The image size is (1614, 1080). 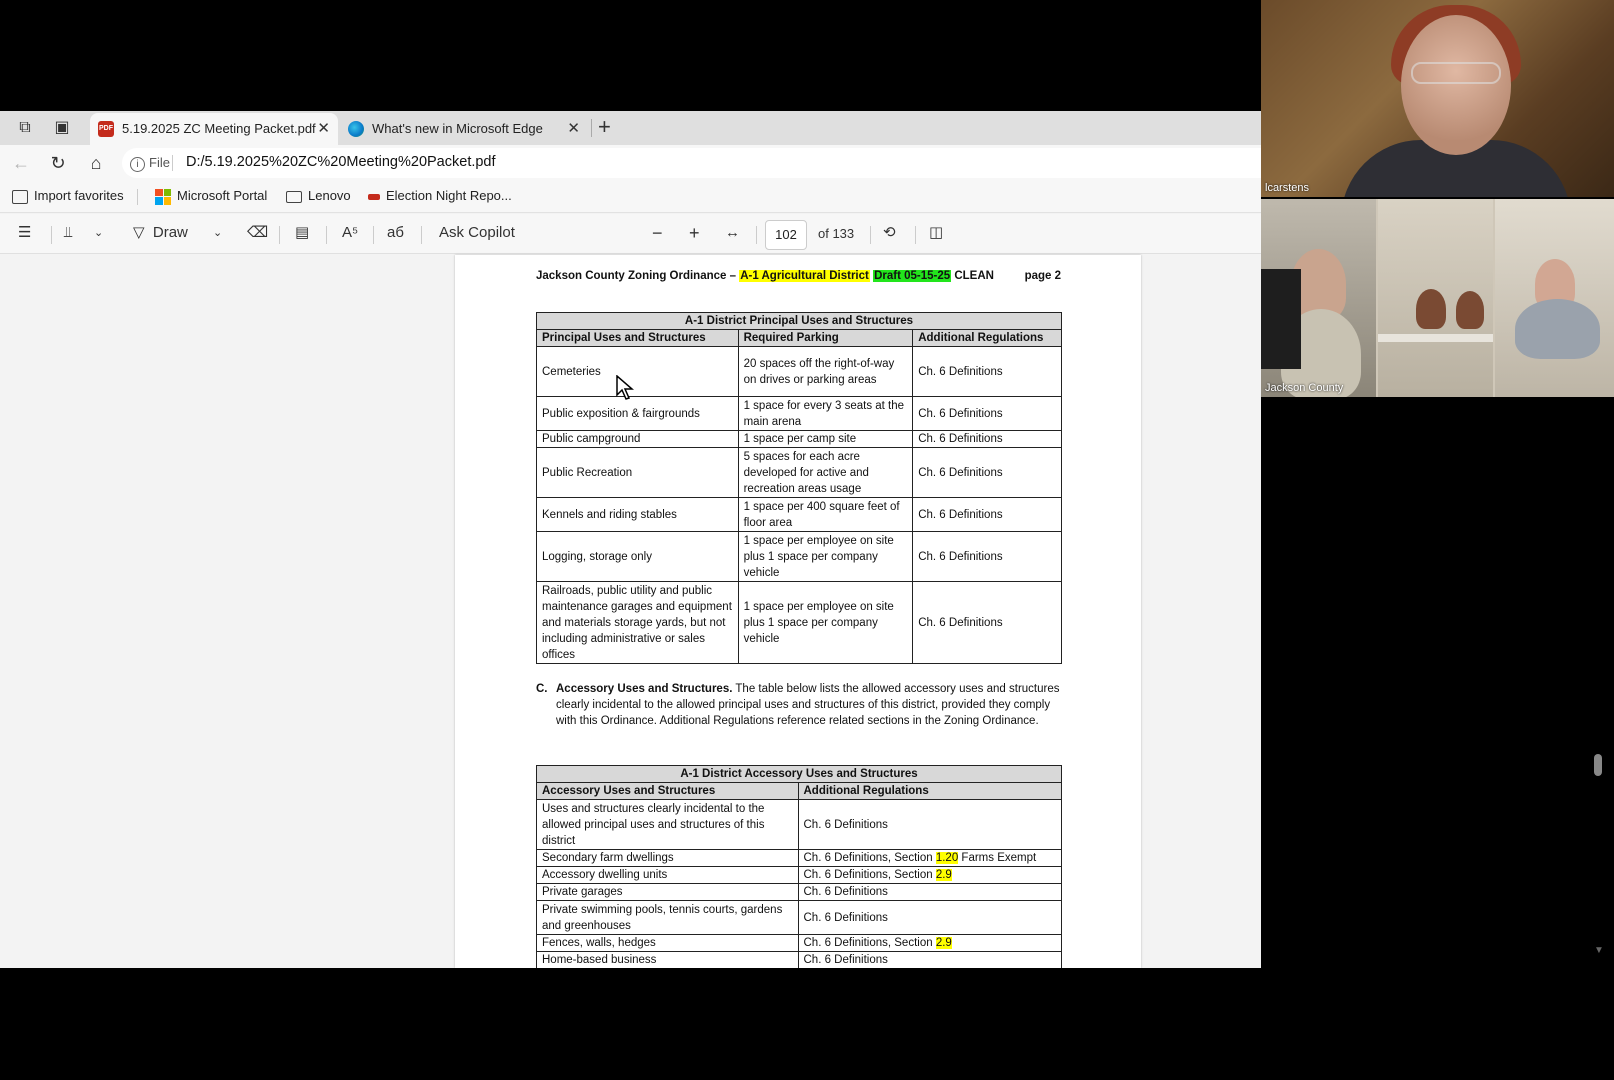 I want to click on fit-width-icon: ↔, so click(x=732, y=233).